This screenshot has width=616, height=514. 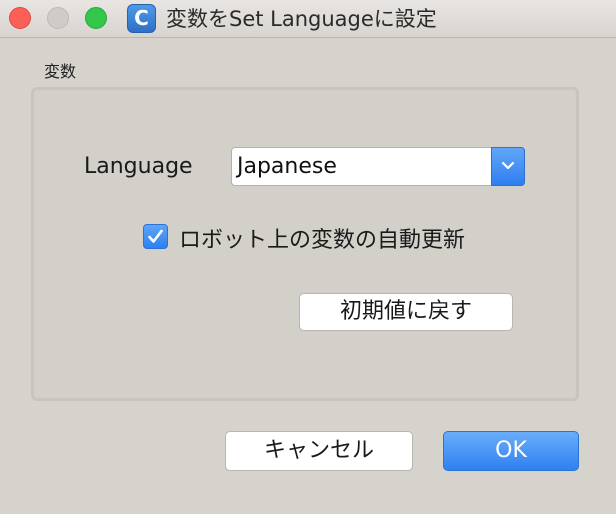 I want to click on close-icon, so click(x=20, y=18).